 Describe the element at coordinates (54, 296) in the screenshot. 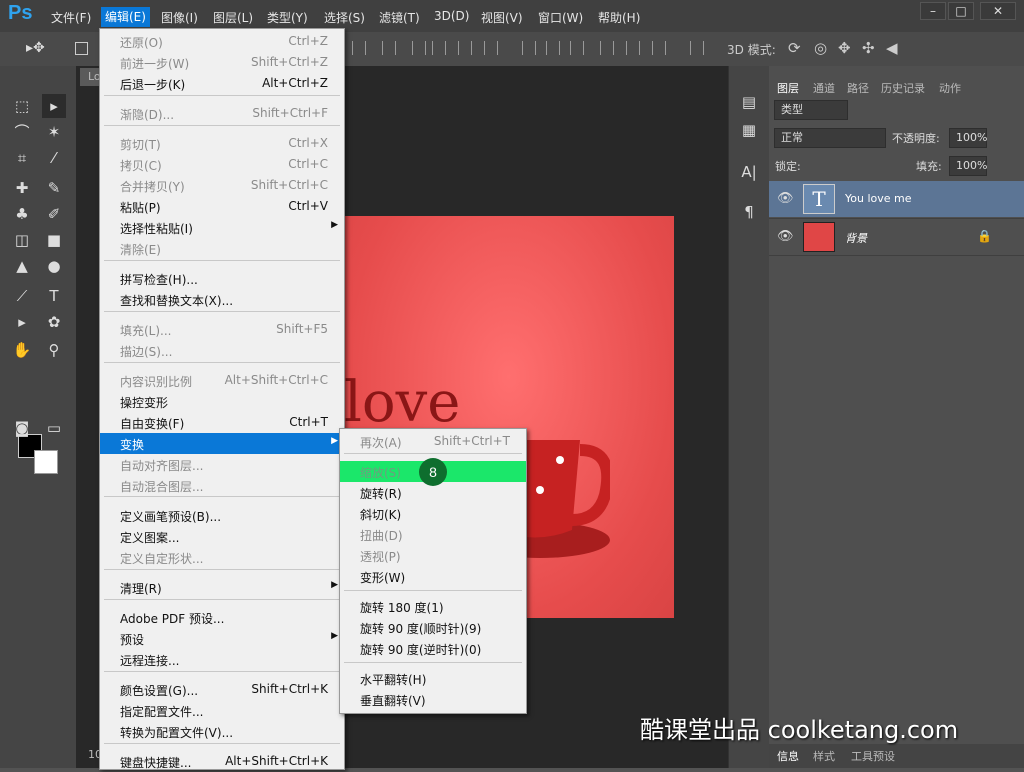

I see `type-tool-icon: T` at that location.